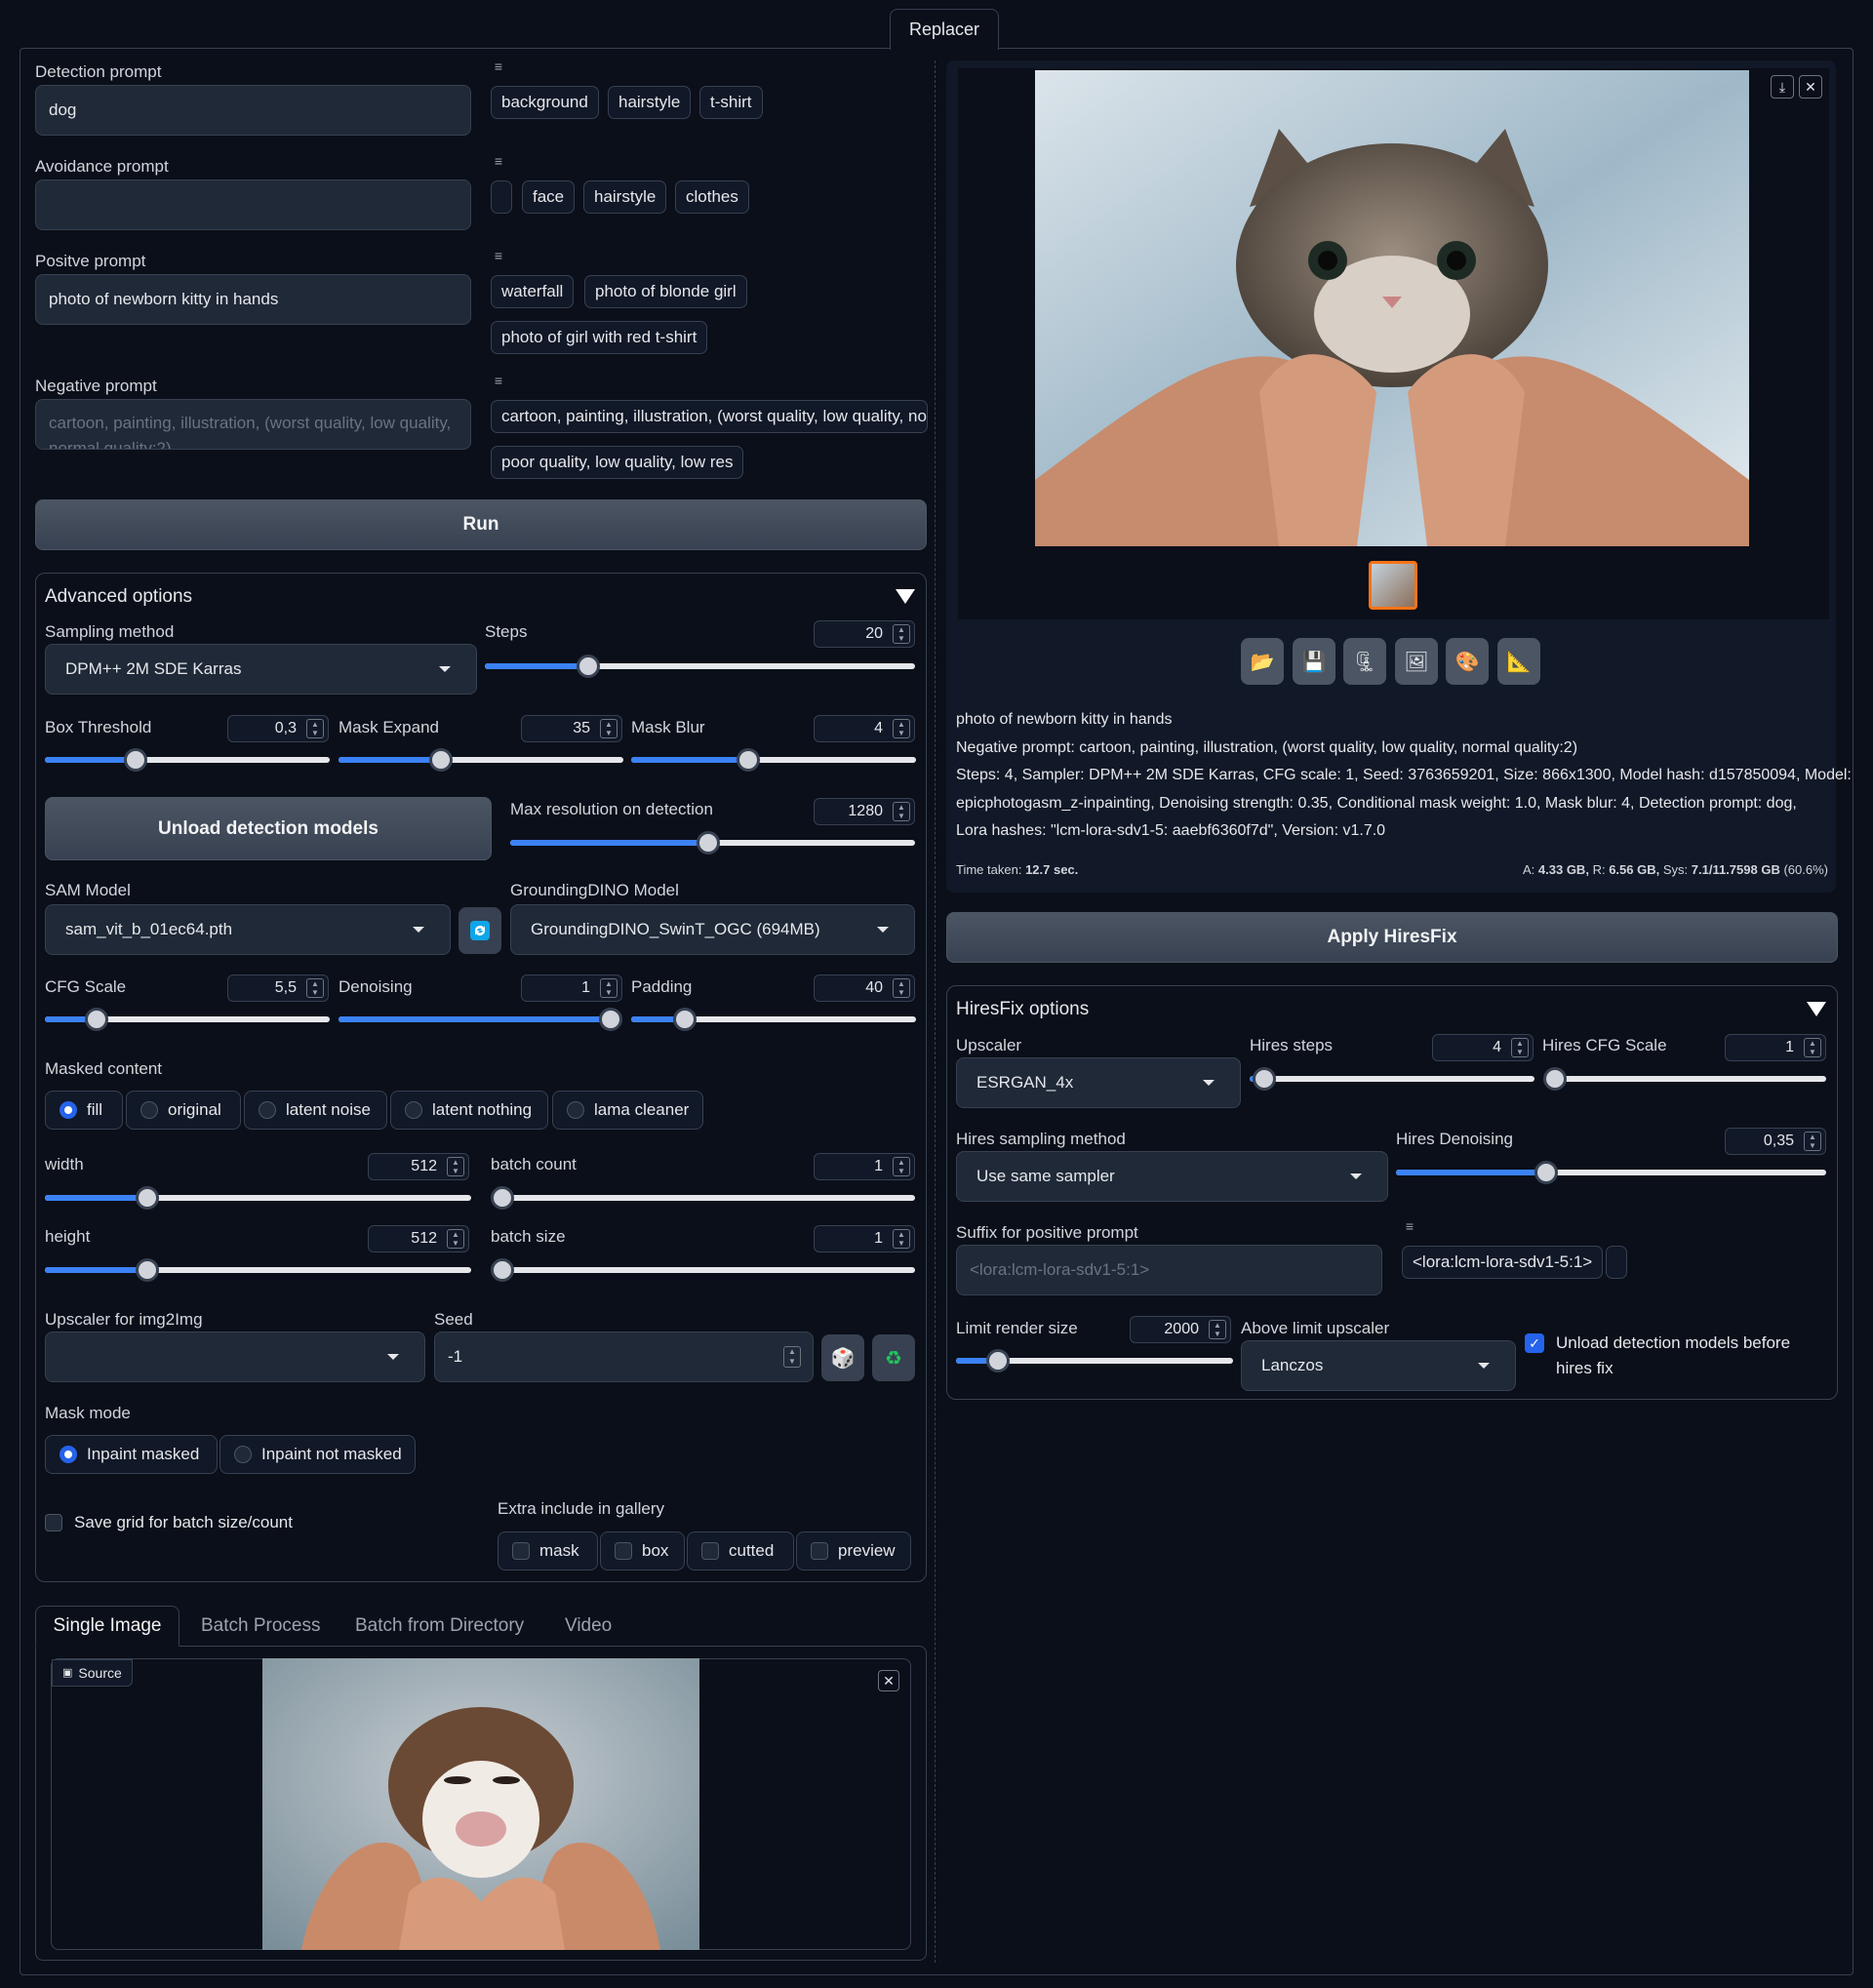 This screenshot has height=1988, width=1873. Describe the element at coordinates (773, 760) in the screenshot. I see `mask-blur-slider` at that location.